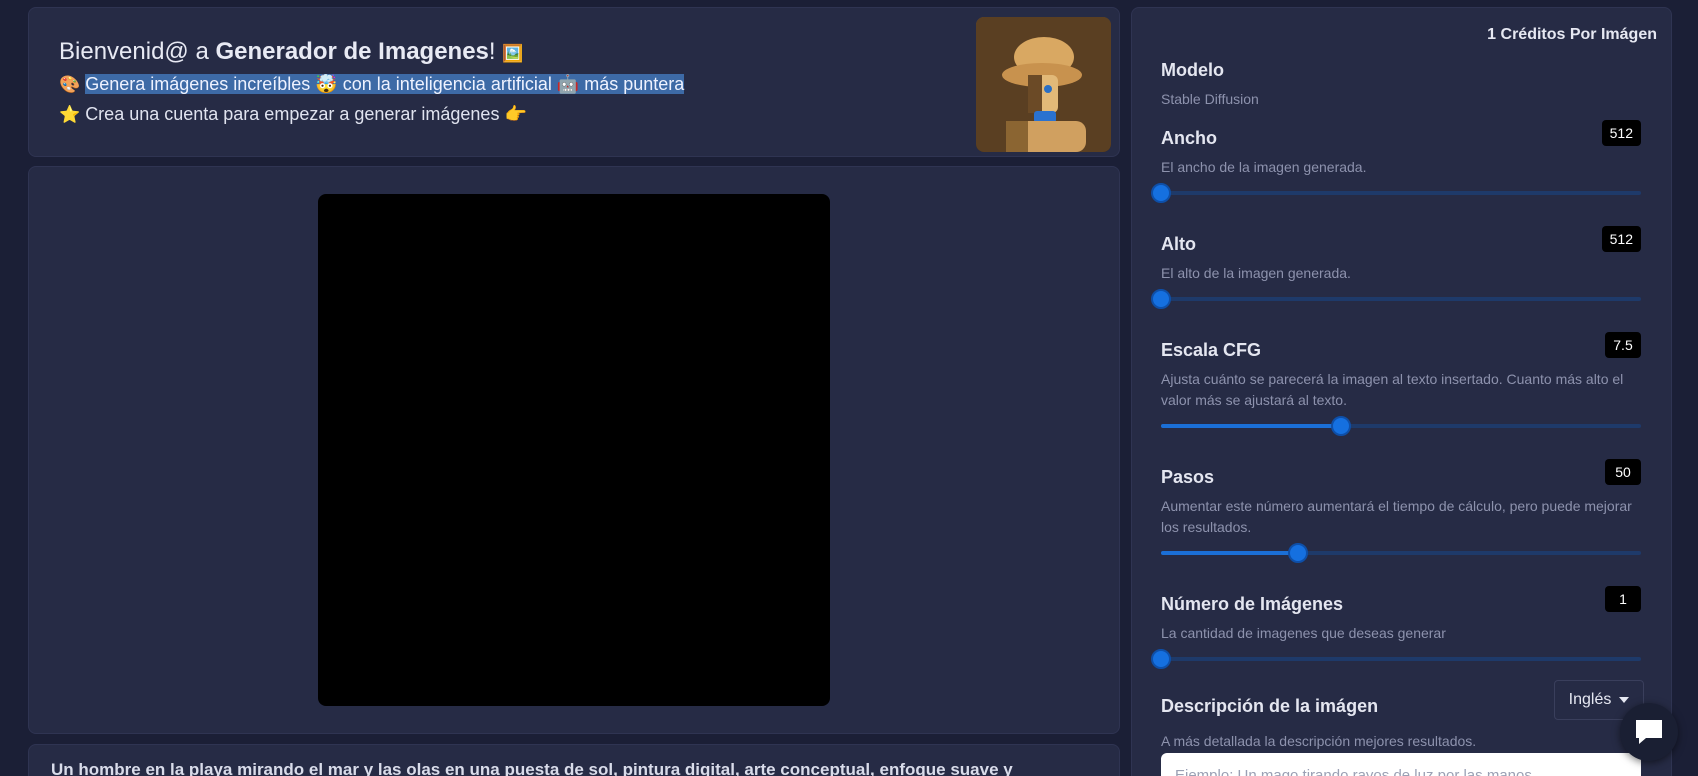 This screenshot has width=1698, height=776. What do you see at coordinates (1396, 267) in the screenshot?
I see `height-setting: Alto 512 El alto de la imagen generada.` at bounding box center [1396, 267].